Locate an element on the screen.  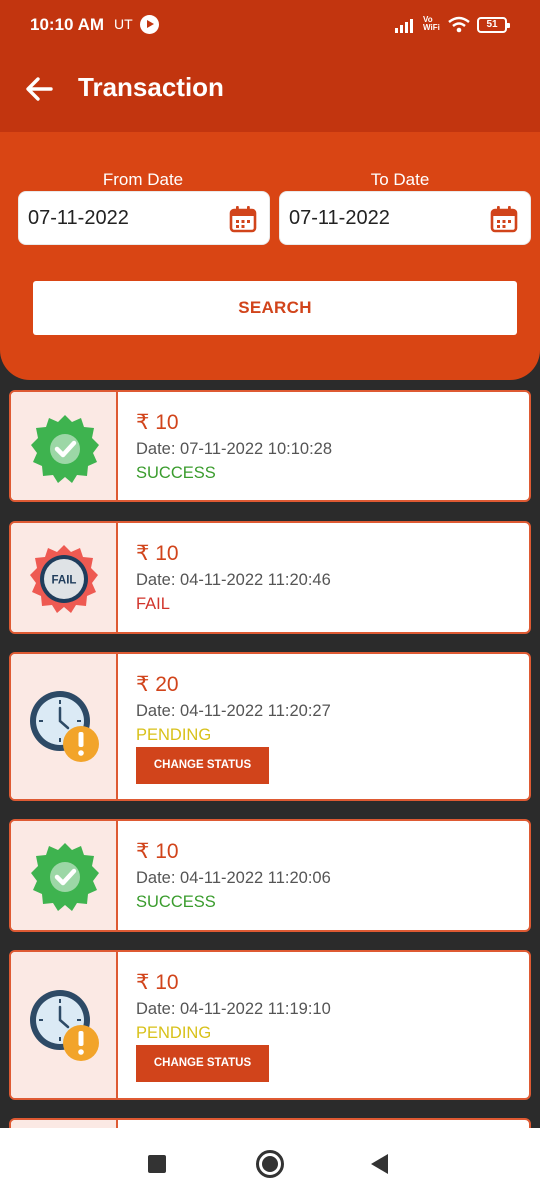
recent-apps-icon is located at coordinates (157, 1164).